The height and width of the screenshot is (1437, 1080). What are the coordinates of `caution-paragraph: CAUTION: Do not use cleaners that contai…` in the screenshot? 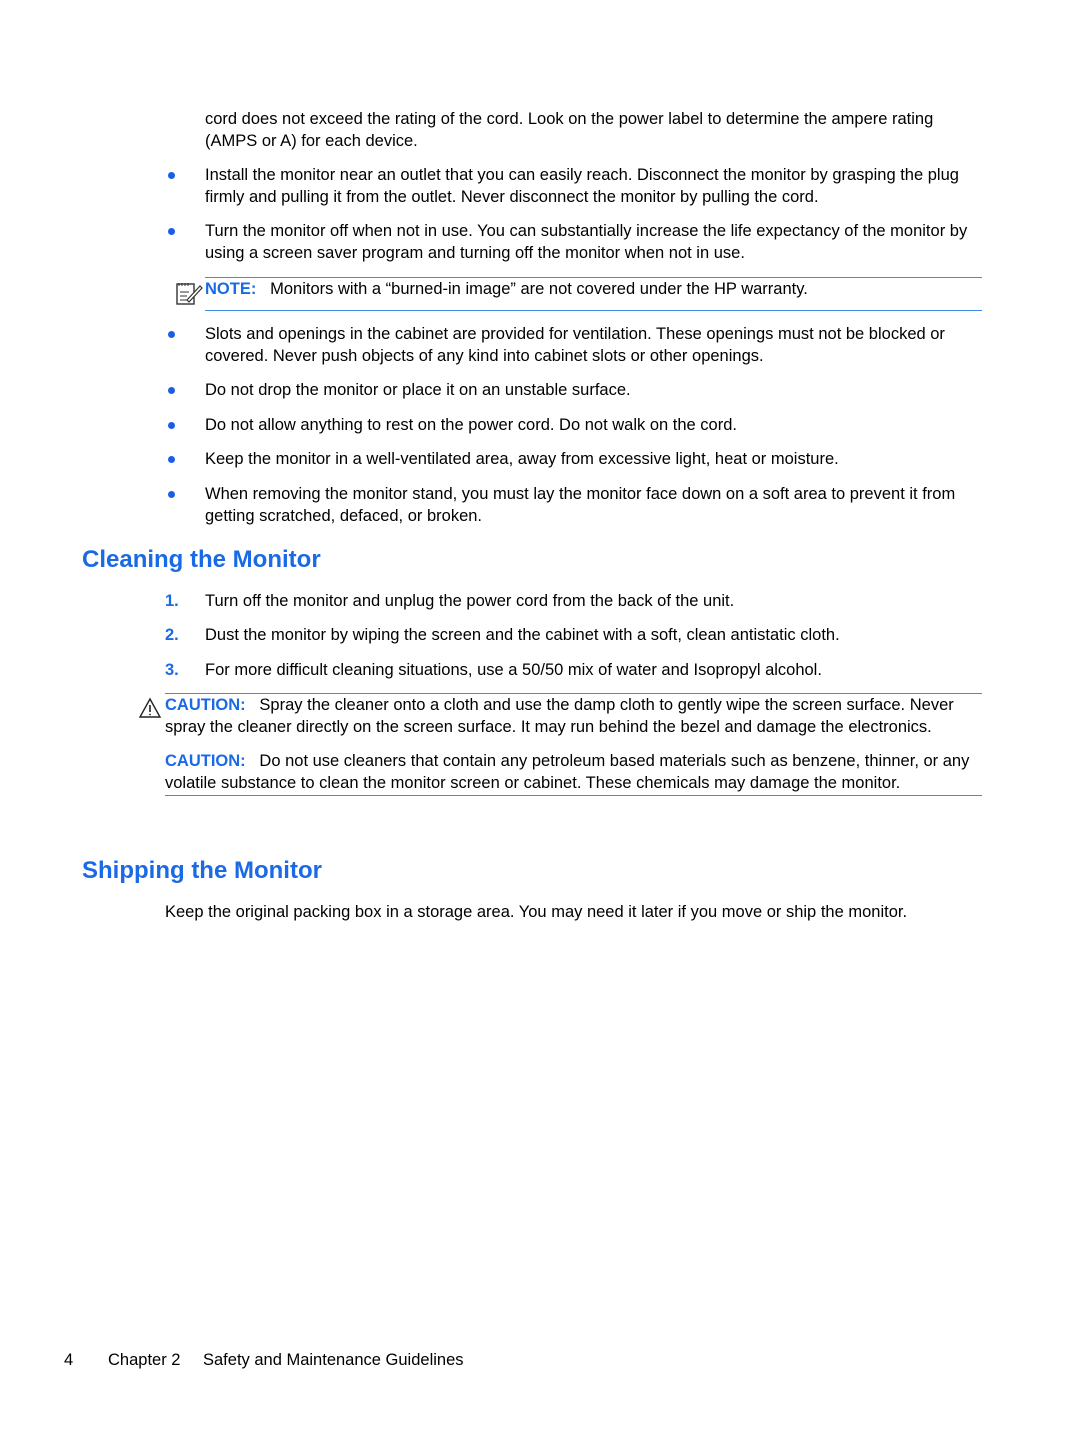 It's located at (573, 772).